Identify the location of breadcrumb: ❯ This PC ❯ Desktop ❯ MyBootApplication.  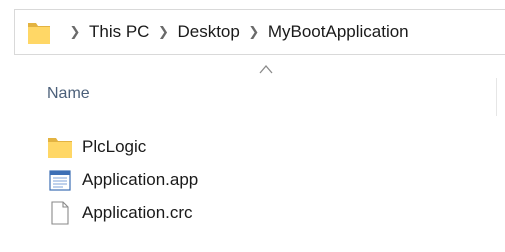
(235, 32).